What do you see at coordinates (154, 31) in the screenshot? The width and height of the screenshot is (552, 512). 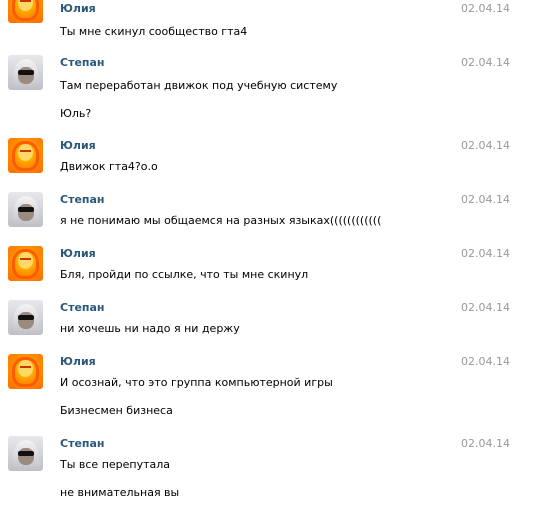 I see `message-text: Ты мне скинул сообщество гта4` at bounding box center [154, 31].